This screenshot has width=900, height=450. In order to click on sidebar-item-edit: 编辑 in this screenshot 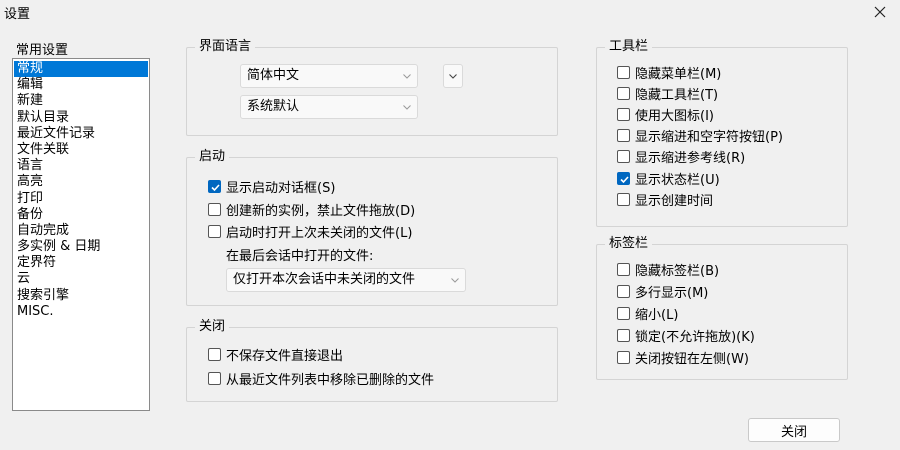, I will do `click(81, 85)`.